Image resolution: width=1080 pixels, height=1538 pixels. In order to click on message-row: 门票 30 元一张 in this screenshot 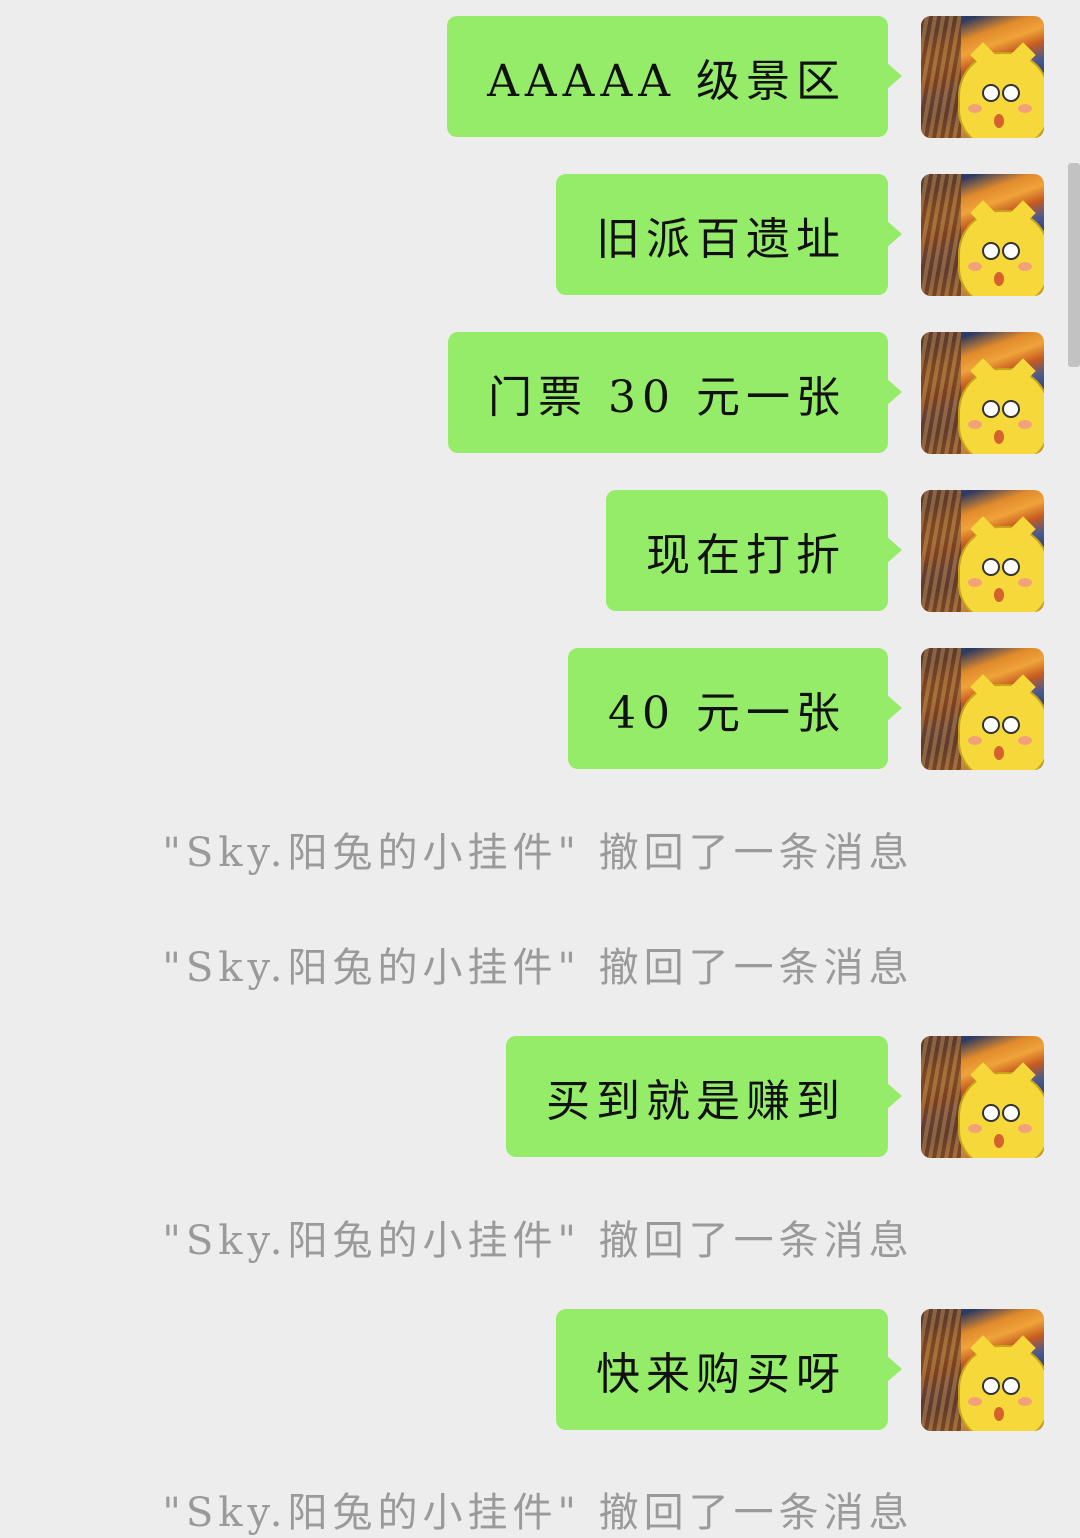, I will do `click(540, 393)`.